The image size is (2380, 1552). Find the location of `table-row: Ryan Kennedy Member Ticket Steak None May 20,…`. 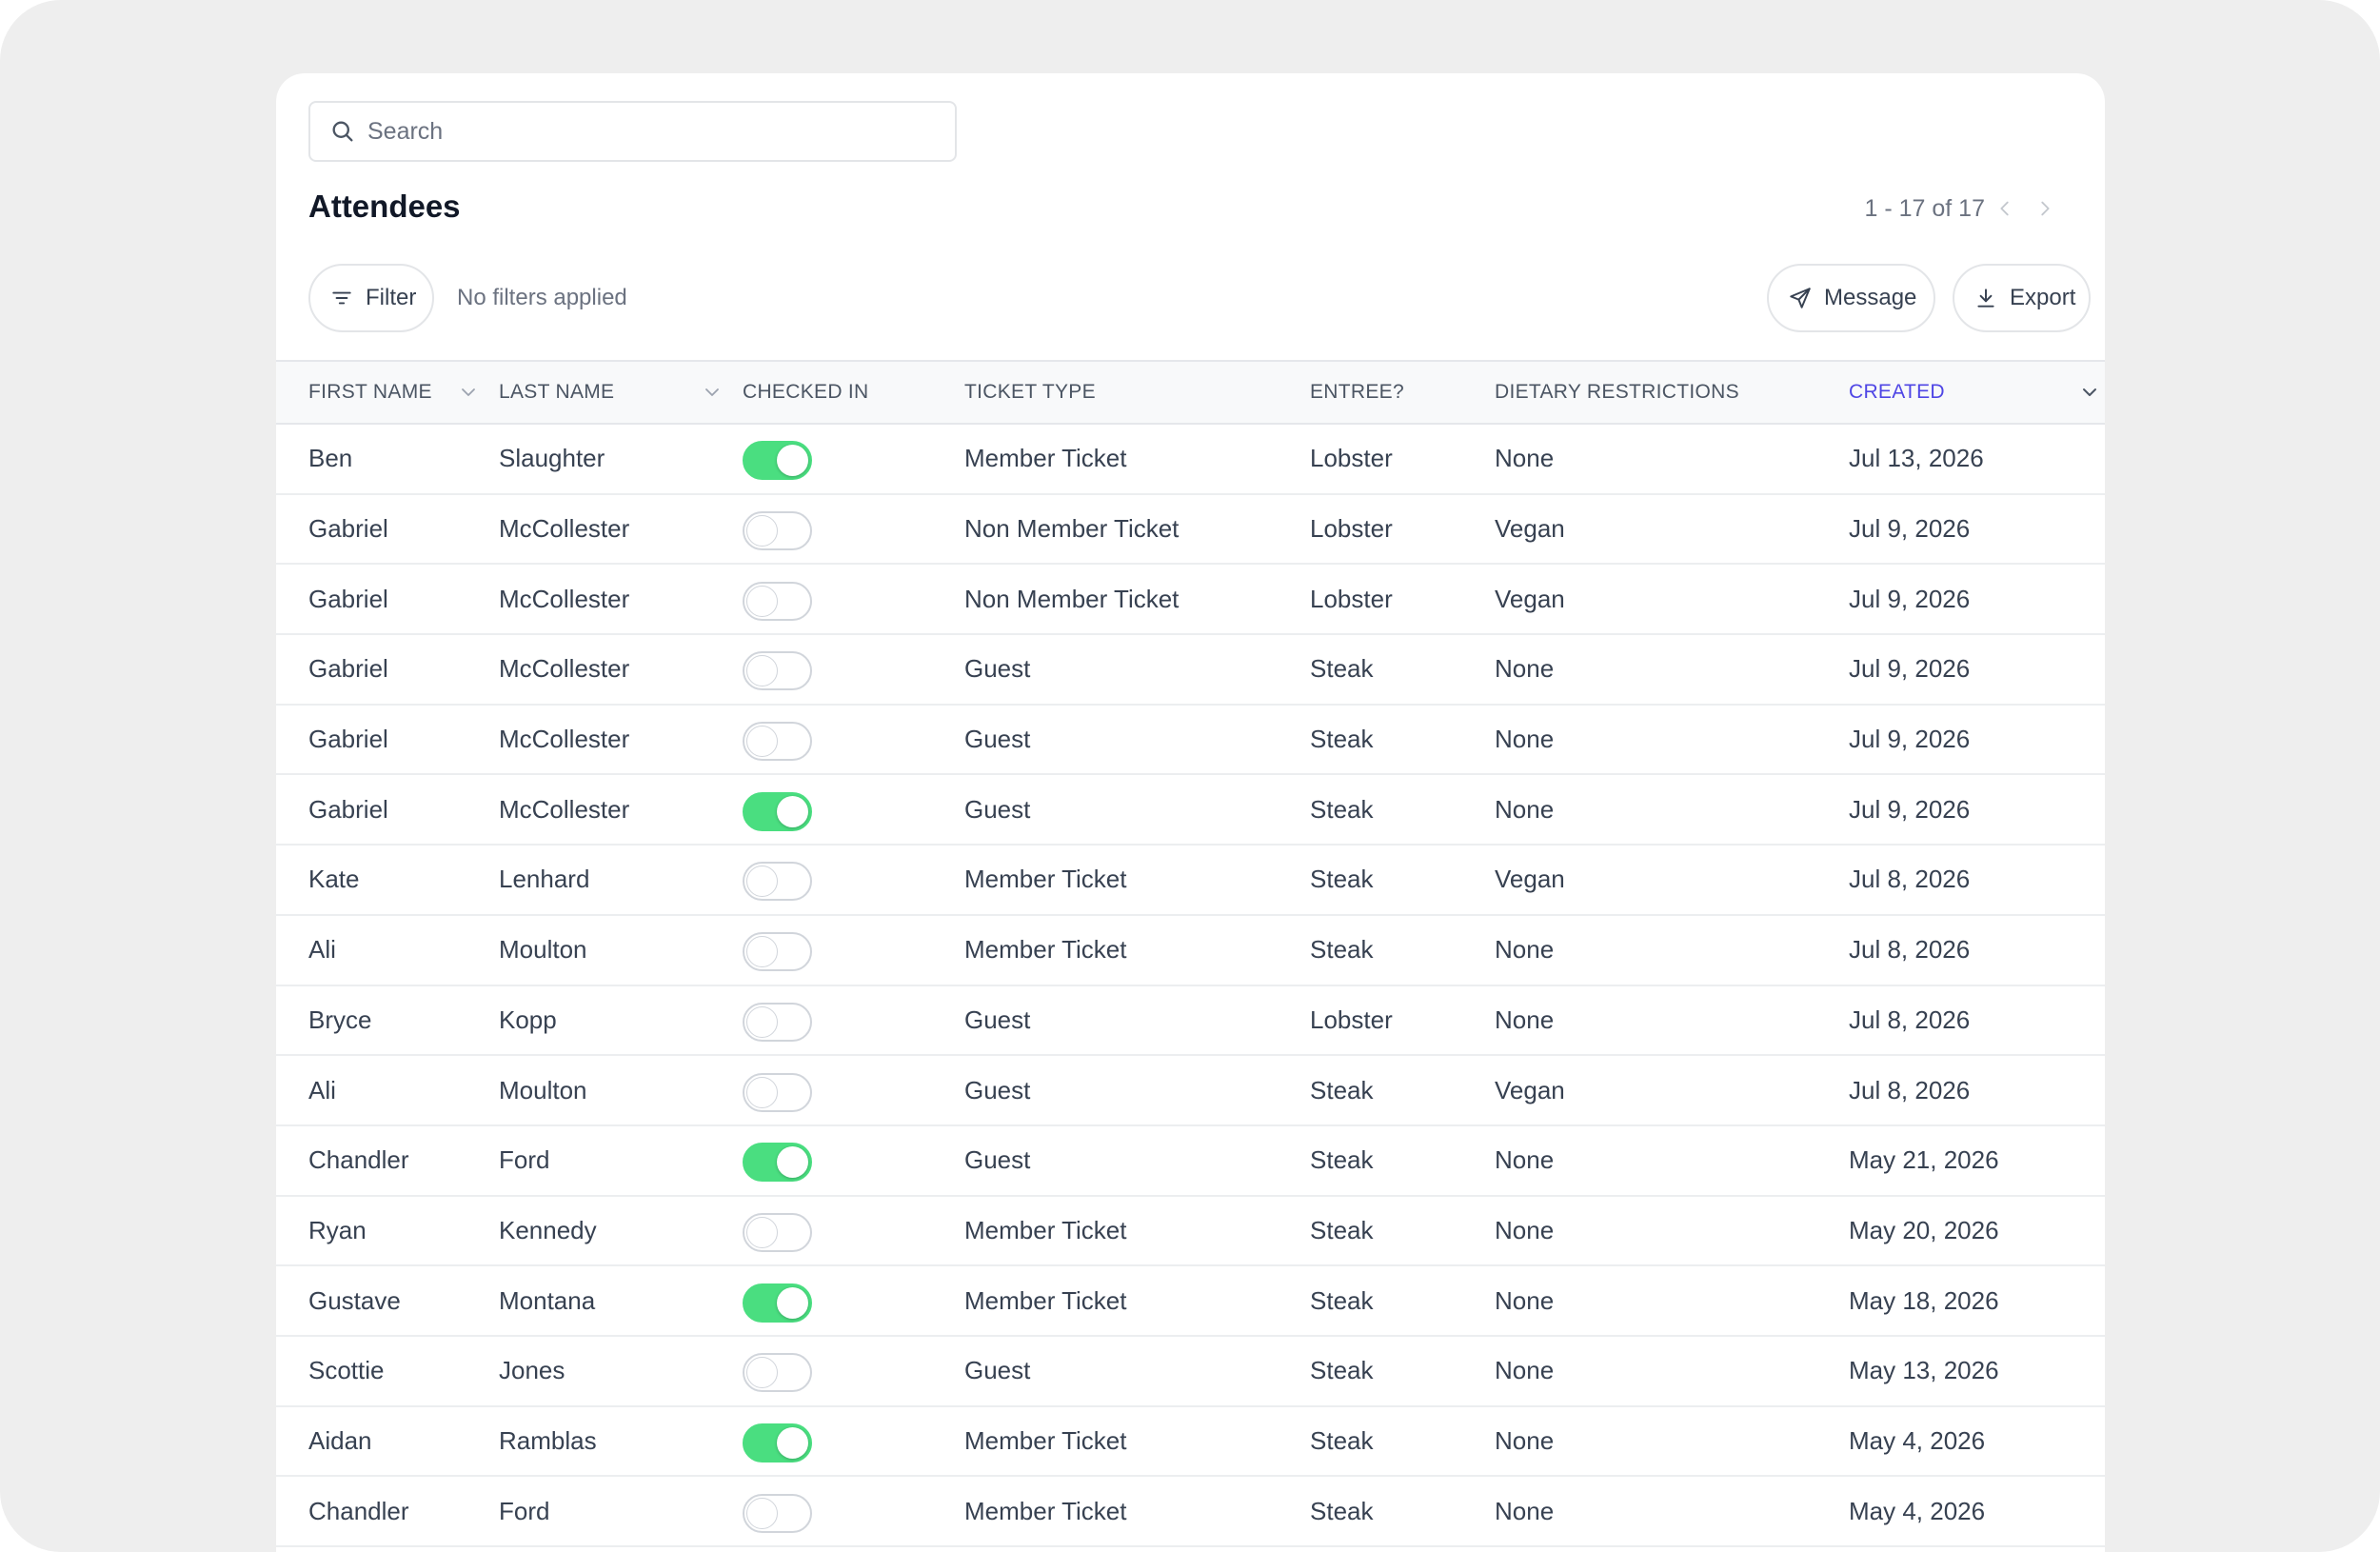

table-row: Ryan Kennedy Member Ticket Steak None May 20,… is located at coordinates (1190, 1231).